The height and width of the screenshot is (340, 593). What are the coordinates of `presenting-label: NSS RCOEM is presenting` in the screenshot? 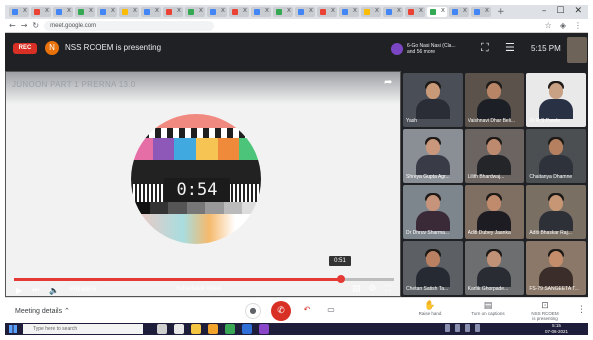 It's located at (113, 47).